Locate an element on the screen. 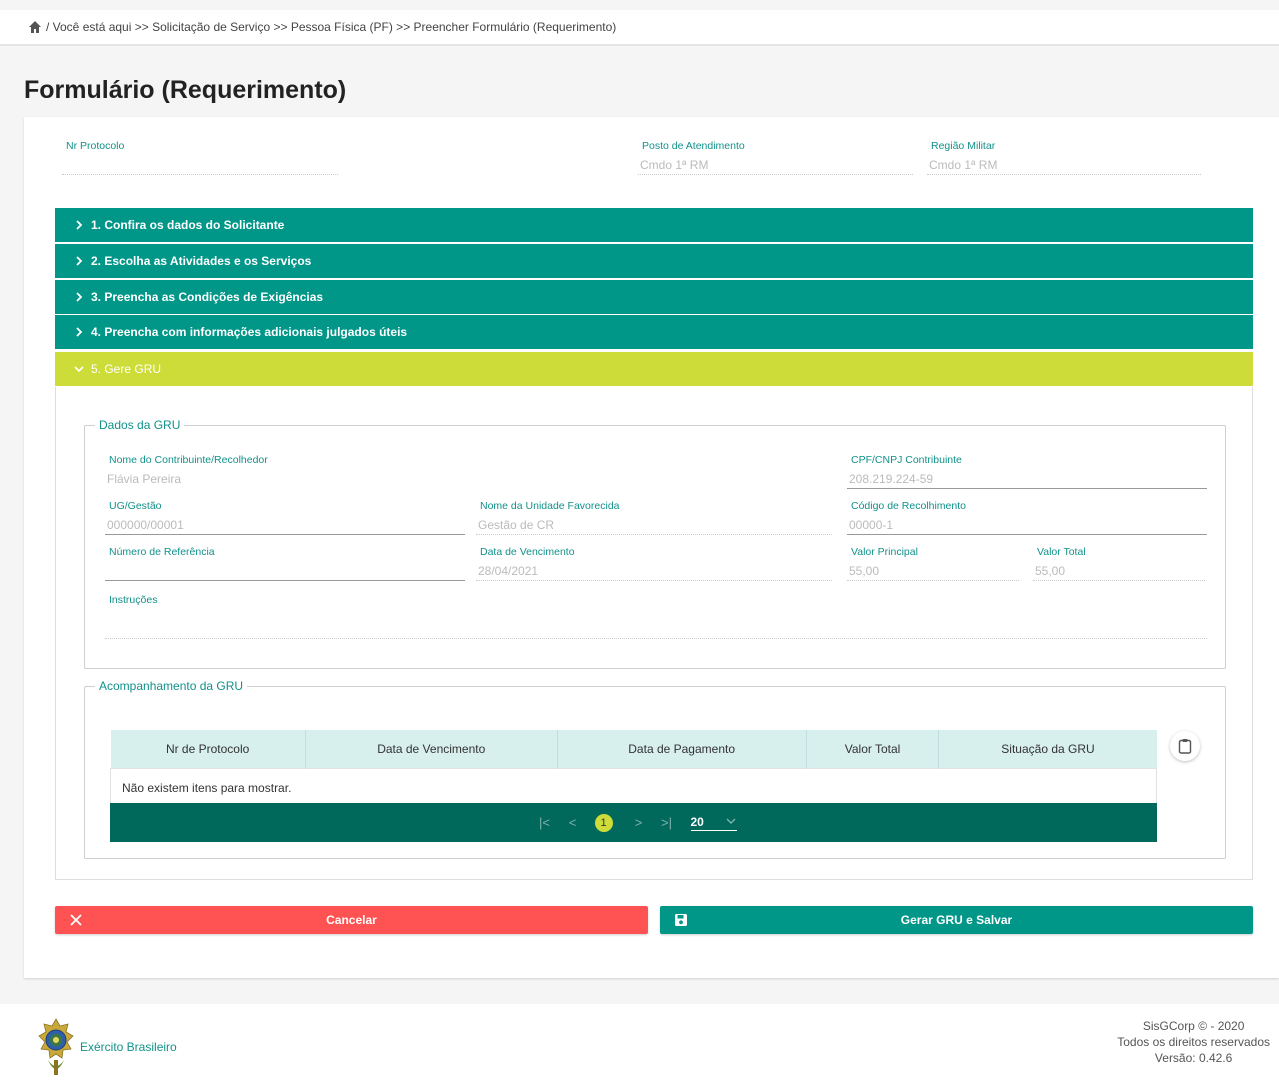 This screenshot has width=1279, height=1088. clipboard-icon is located at coordinates (1185, 746).